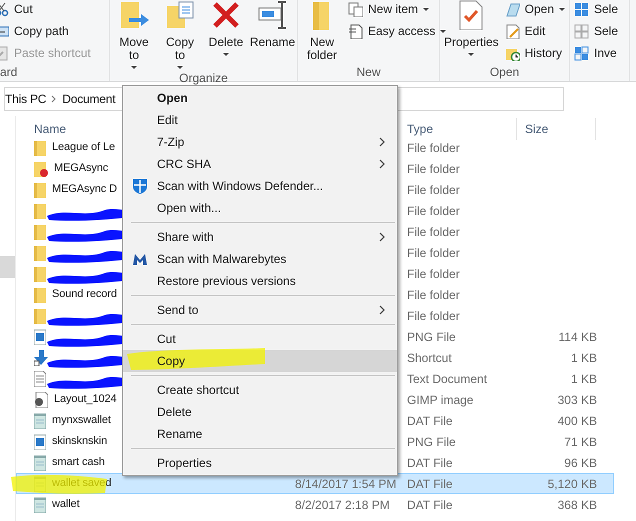 The image size is (636, 521). Describe the element at coordinates (342, 505) in the screenshot. I see `file-date: 8/2/2017 2:18 PM` at that location.